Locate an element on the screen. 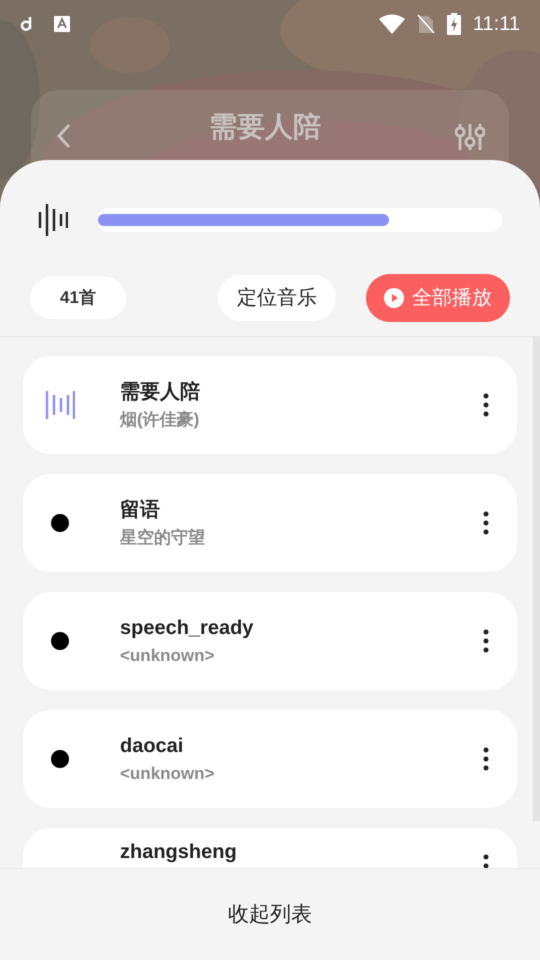 The width and height of the screenshot is (540, 960). battery-charging-icon is located at coordinates (453, 24).